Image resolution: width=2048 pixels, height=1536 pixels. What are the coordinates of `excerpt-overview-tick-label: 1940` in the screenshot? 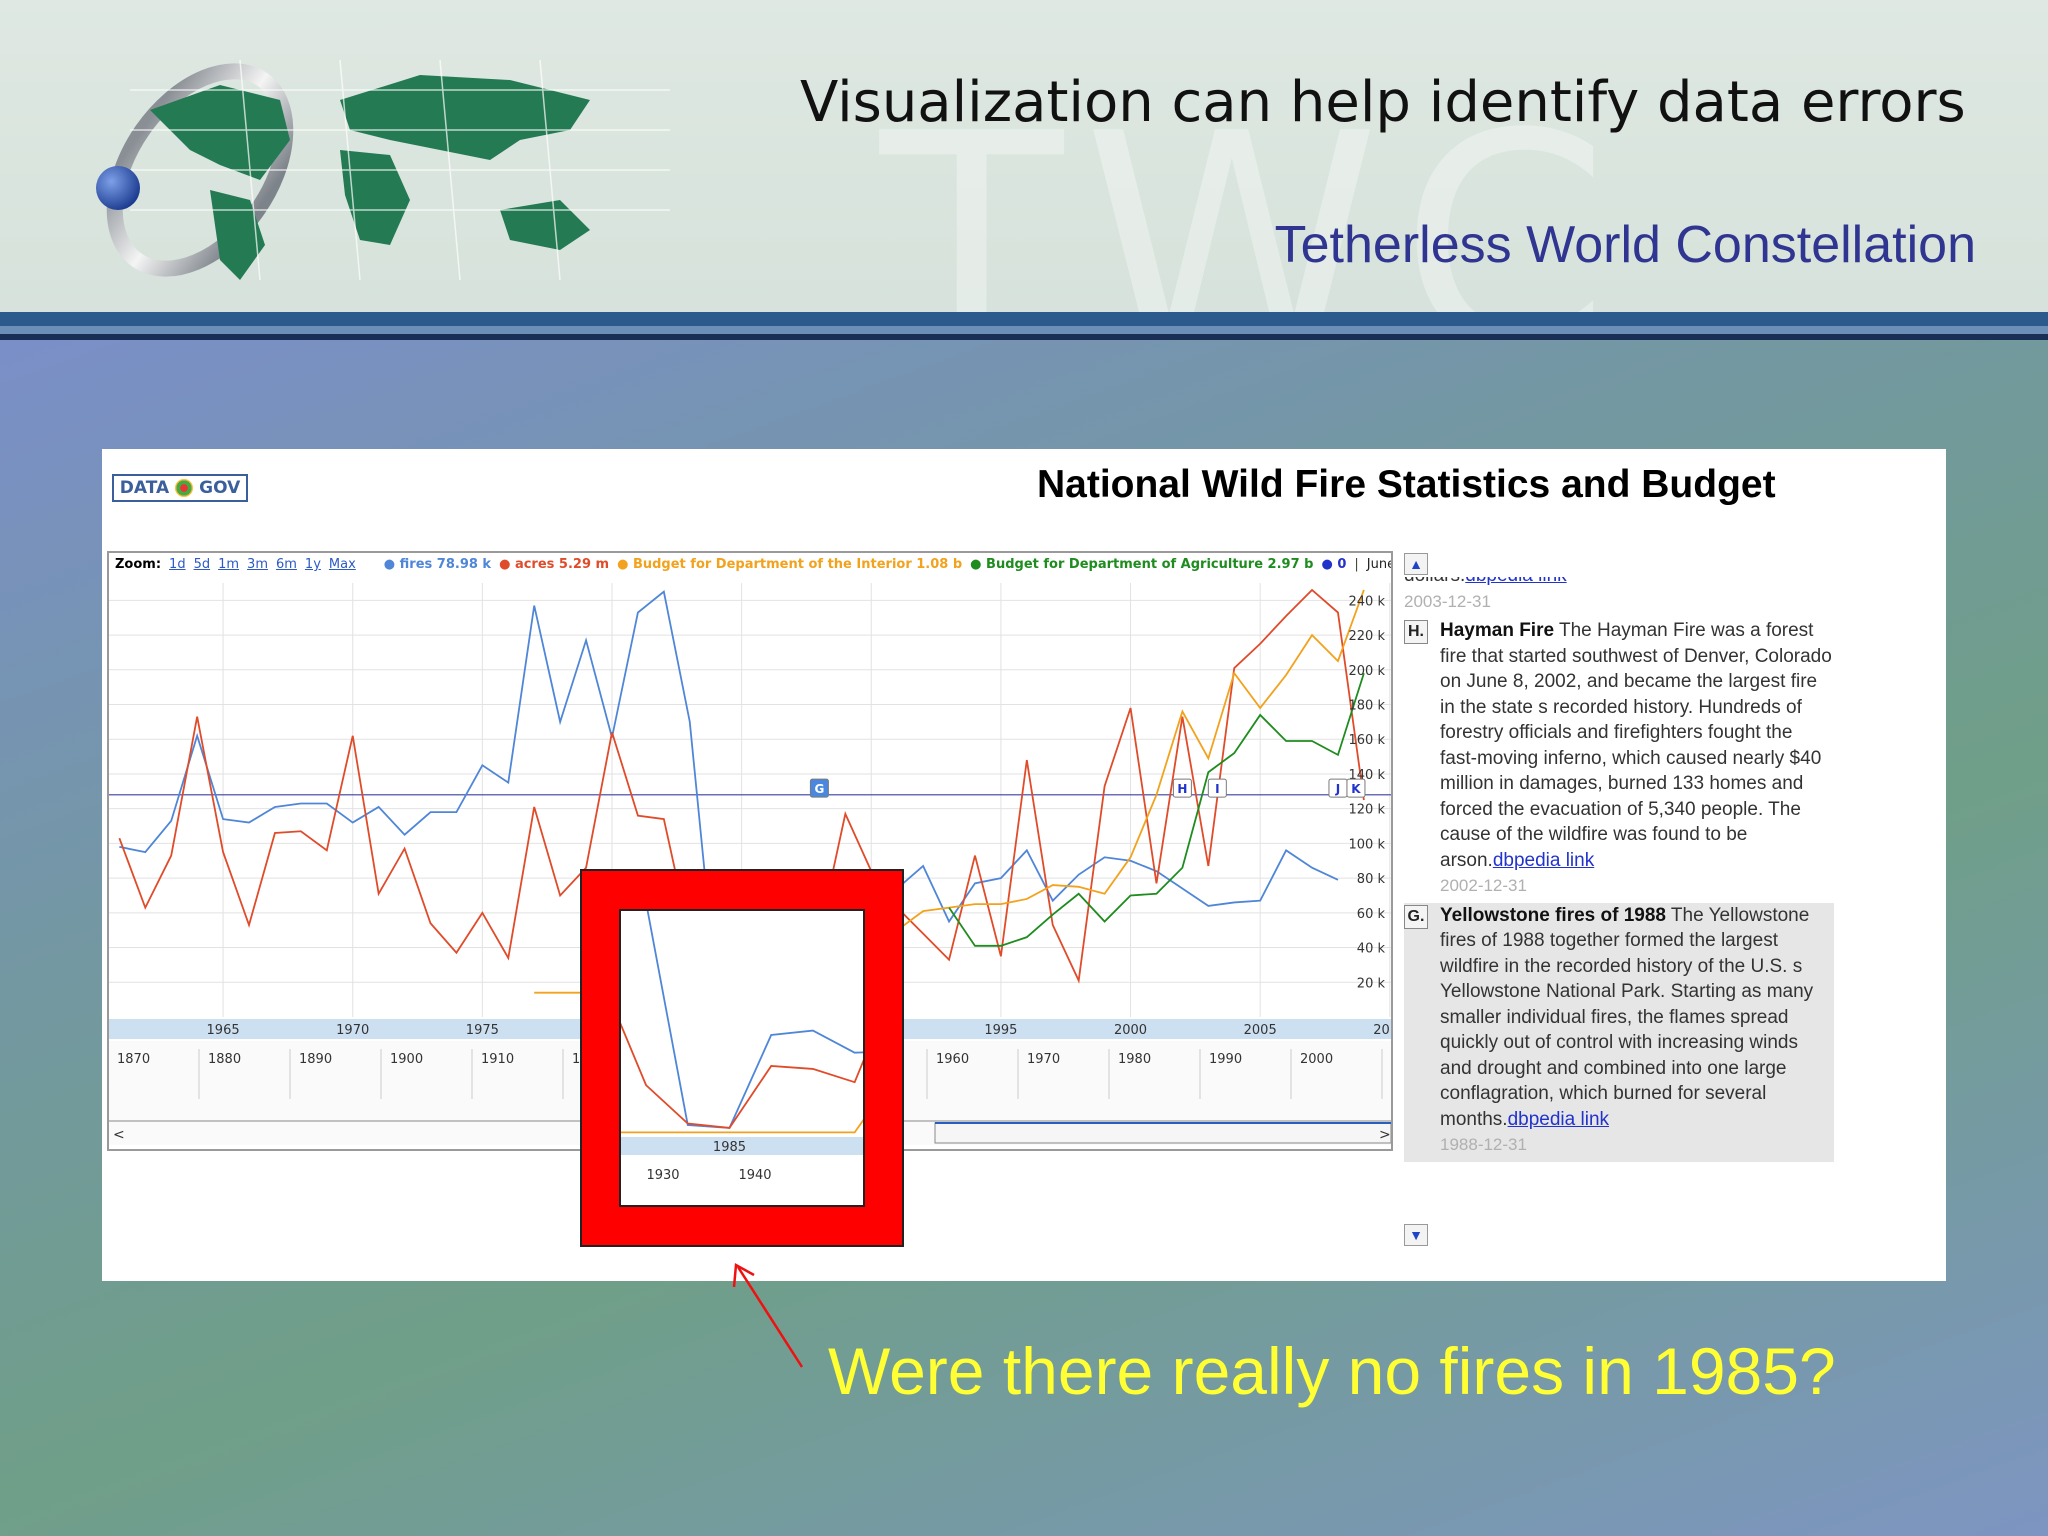 It's located at (754, 1175).